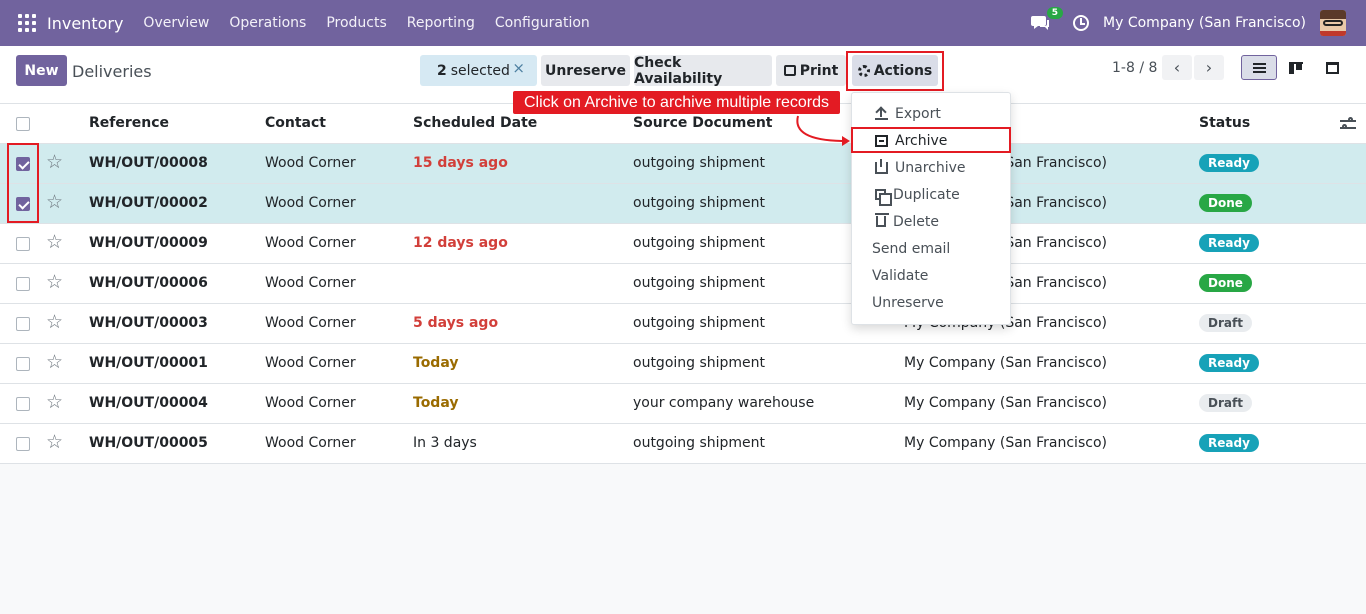 Image resolution: width=1366 pixels, height=614 pixels. What do you see at coordinates (23, 124) in the screenshot?
I see `select-all-checkbox` at bounding box center [23, 124].